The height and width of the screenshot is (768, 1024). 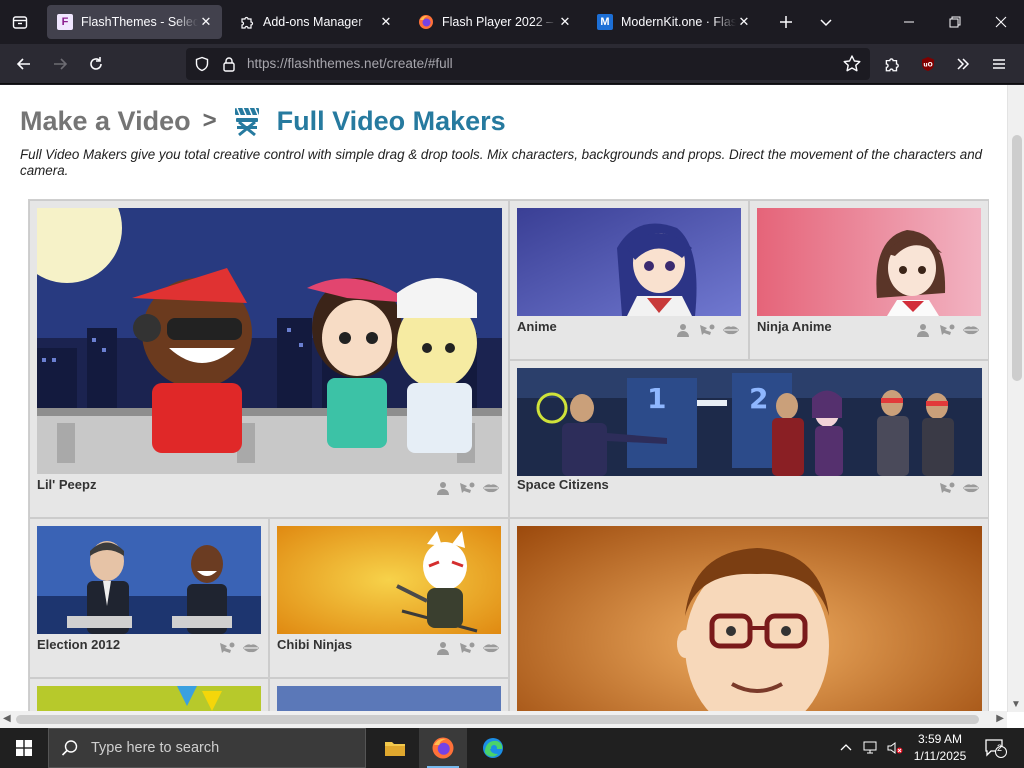 What do you see at coordinates (105, 121) in the screenshot?
I see `breadcrumb-make-a-video: Make a Video` at bounding box center [105, 121].